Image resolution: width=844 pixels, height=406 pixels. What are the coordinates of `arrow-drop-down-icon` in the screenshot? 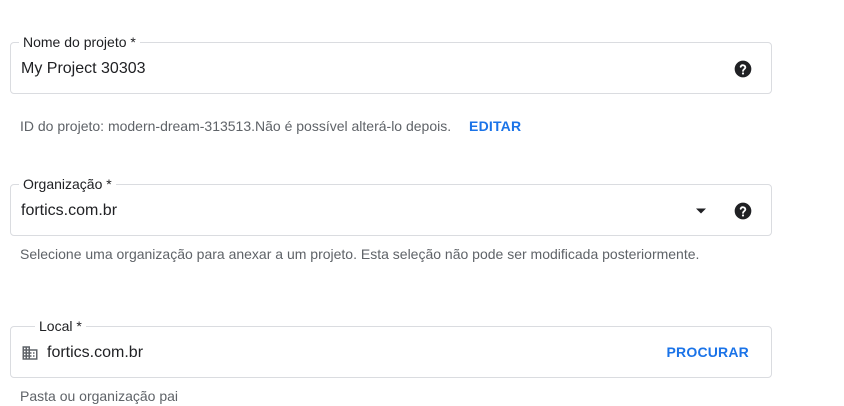 It's located at (701, 211).